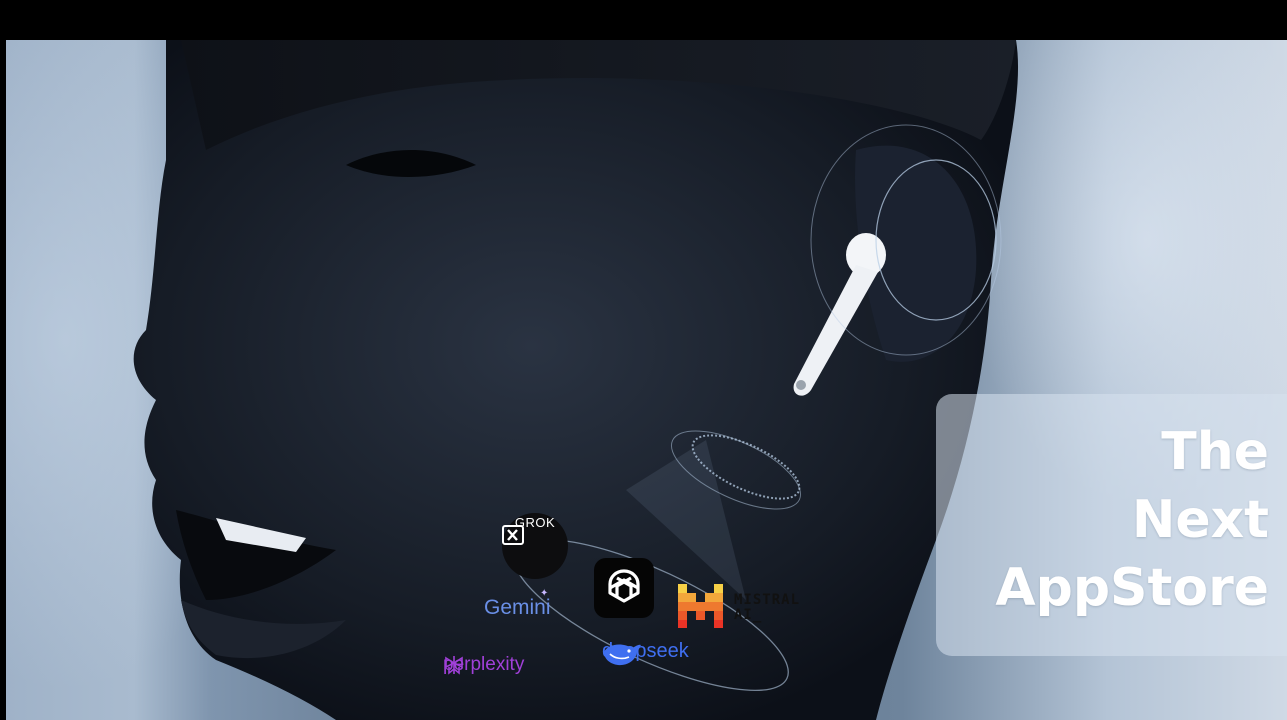  Describe the element at coordinates (1215, 452) in the screenshot. I see `headline-line-1: The` at that location.